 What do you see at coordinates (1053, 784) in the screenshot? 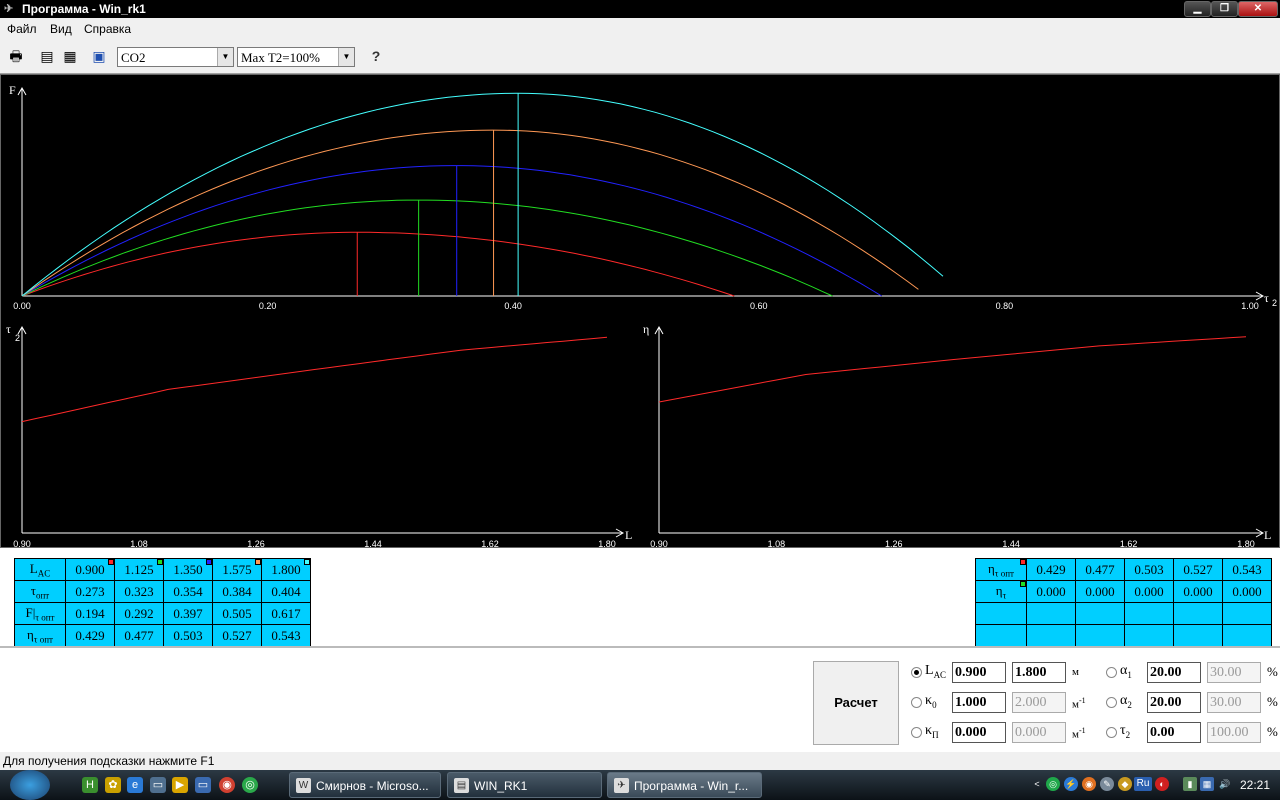
I see `tray-icon: ◎` at bounding box center [1053, 784].